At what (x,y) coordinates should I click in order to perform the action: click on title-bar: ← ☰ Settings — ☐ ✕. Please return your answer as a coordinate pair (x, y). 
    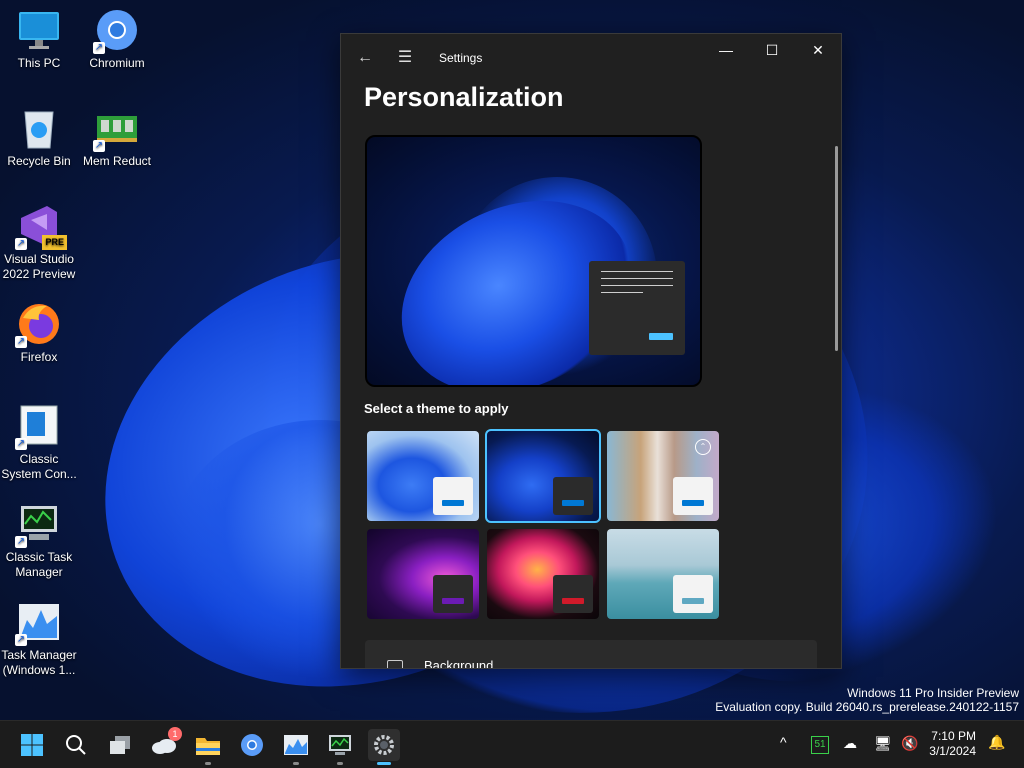
    Looking at the image, I should click on (591, 58).